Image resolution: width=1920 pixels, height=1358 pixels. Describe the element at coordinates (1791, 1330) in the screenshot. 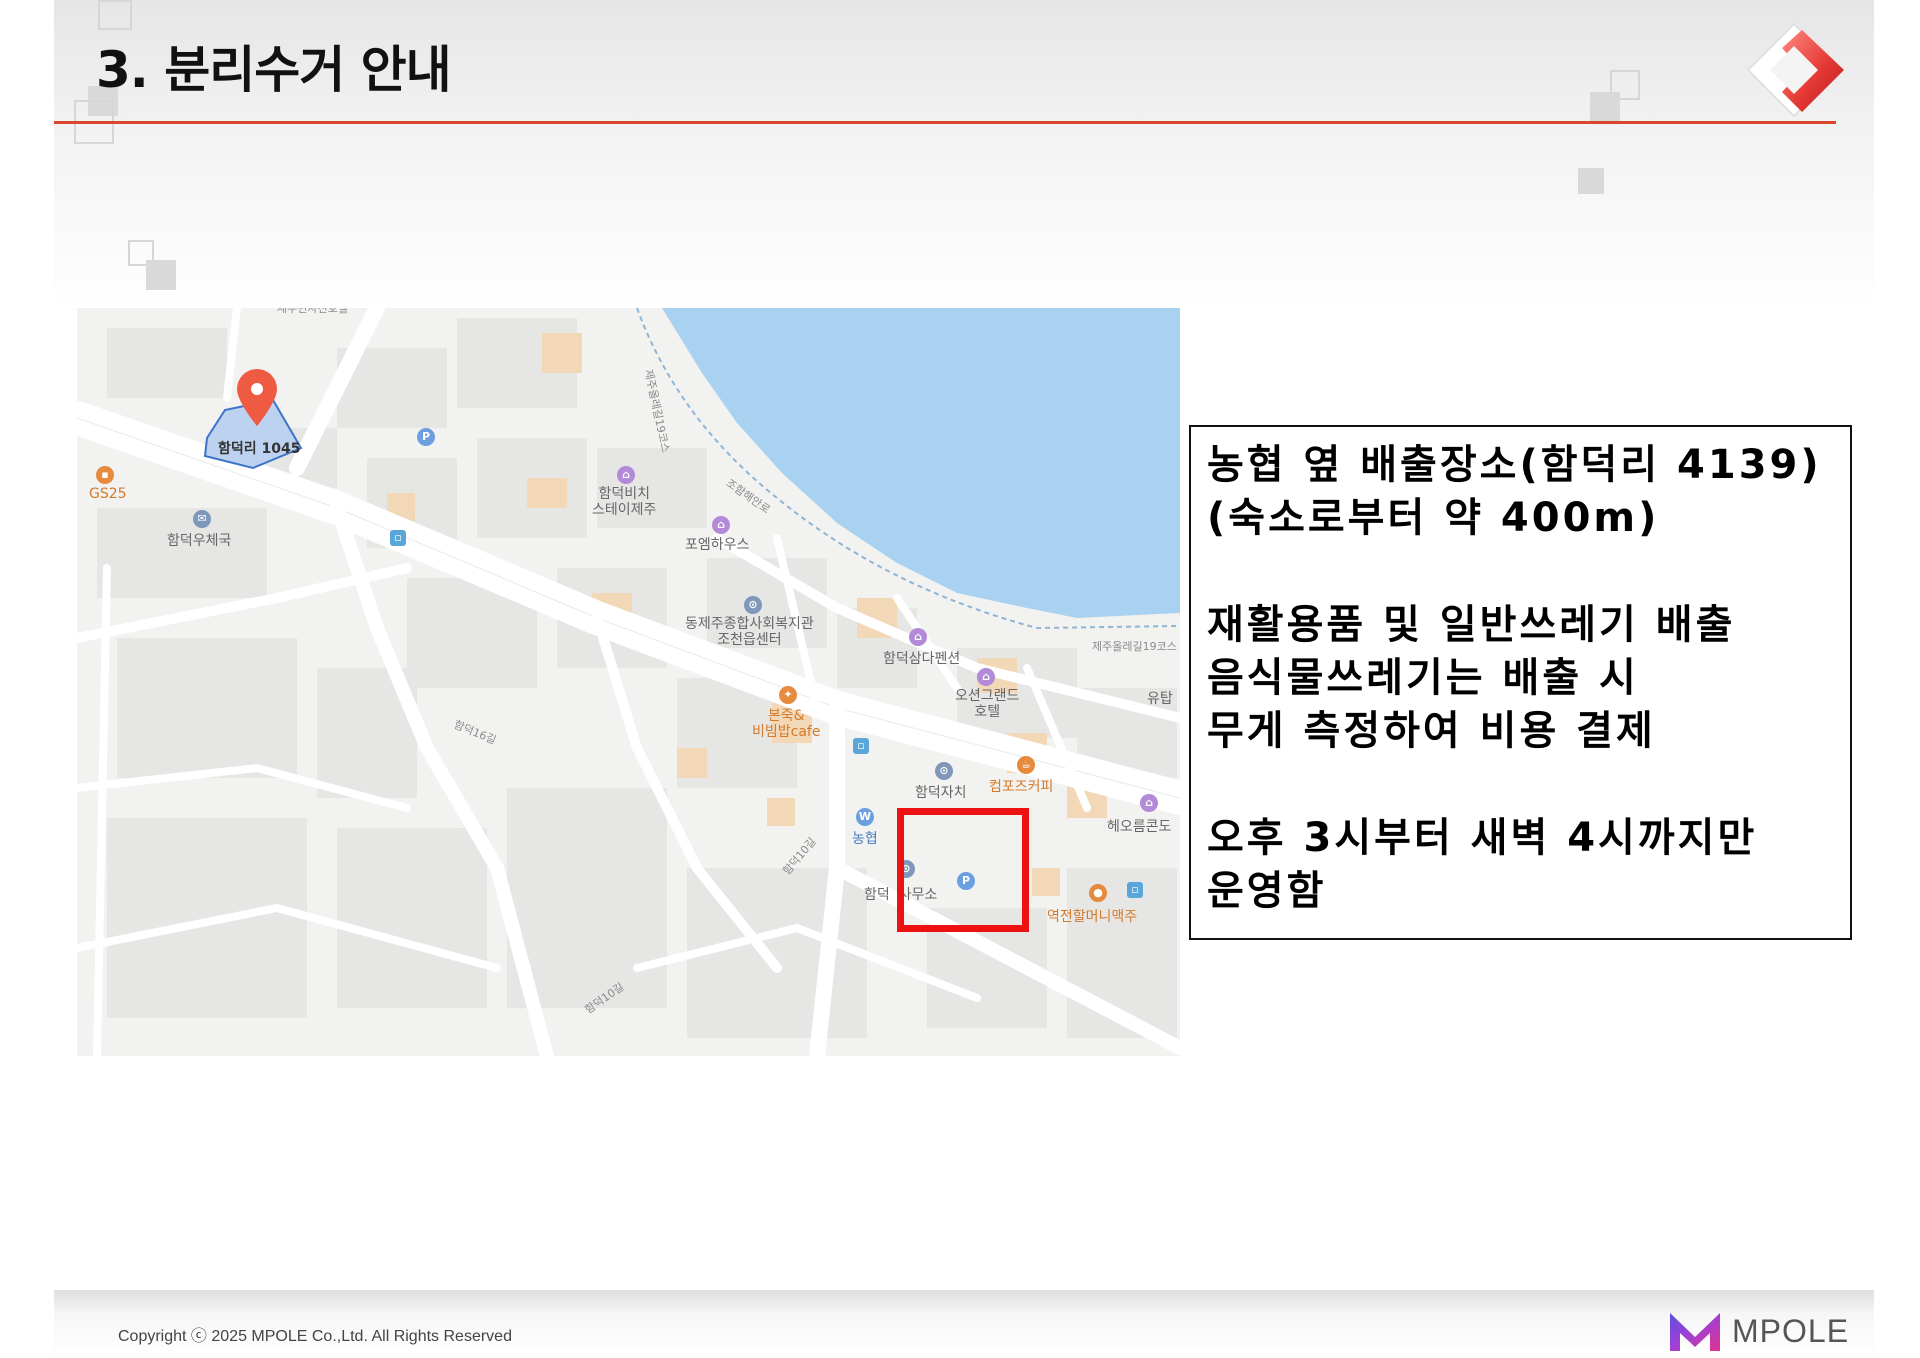

I see `mpole-brand-text: MPOLE` at that location.